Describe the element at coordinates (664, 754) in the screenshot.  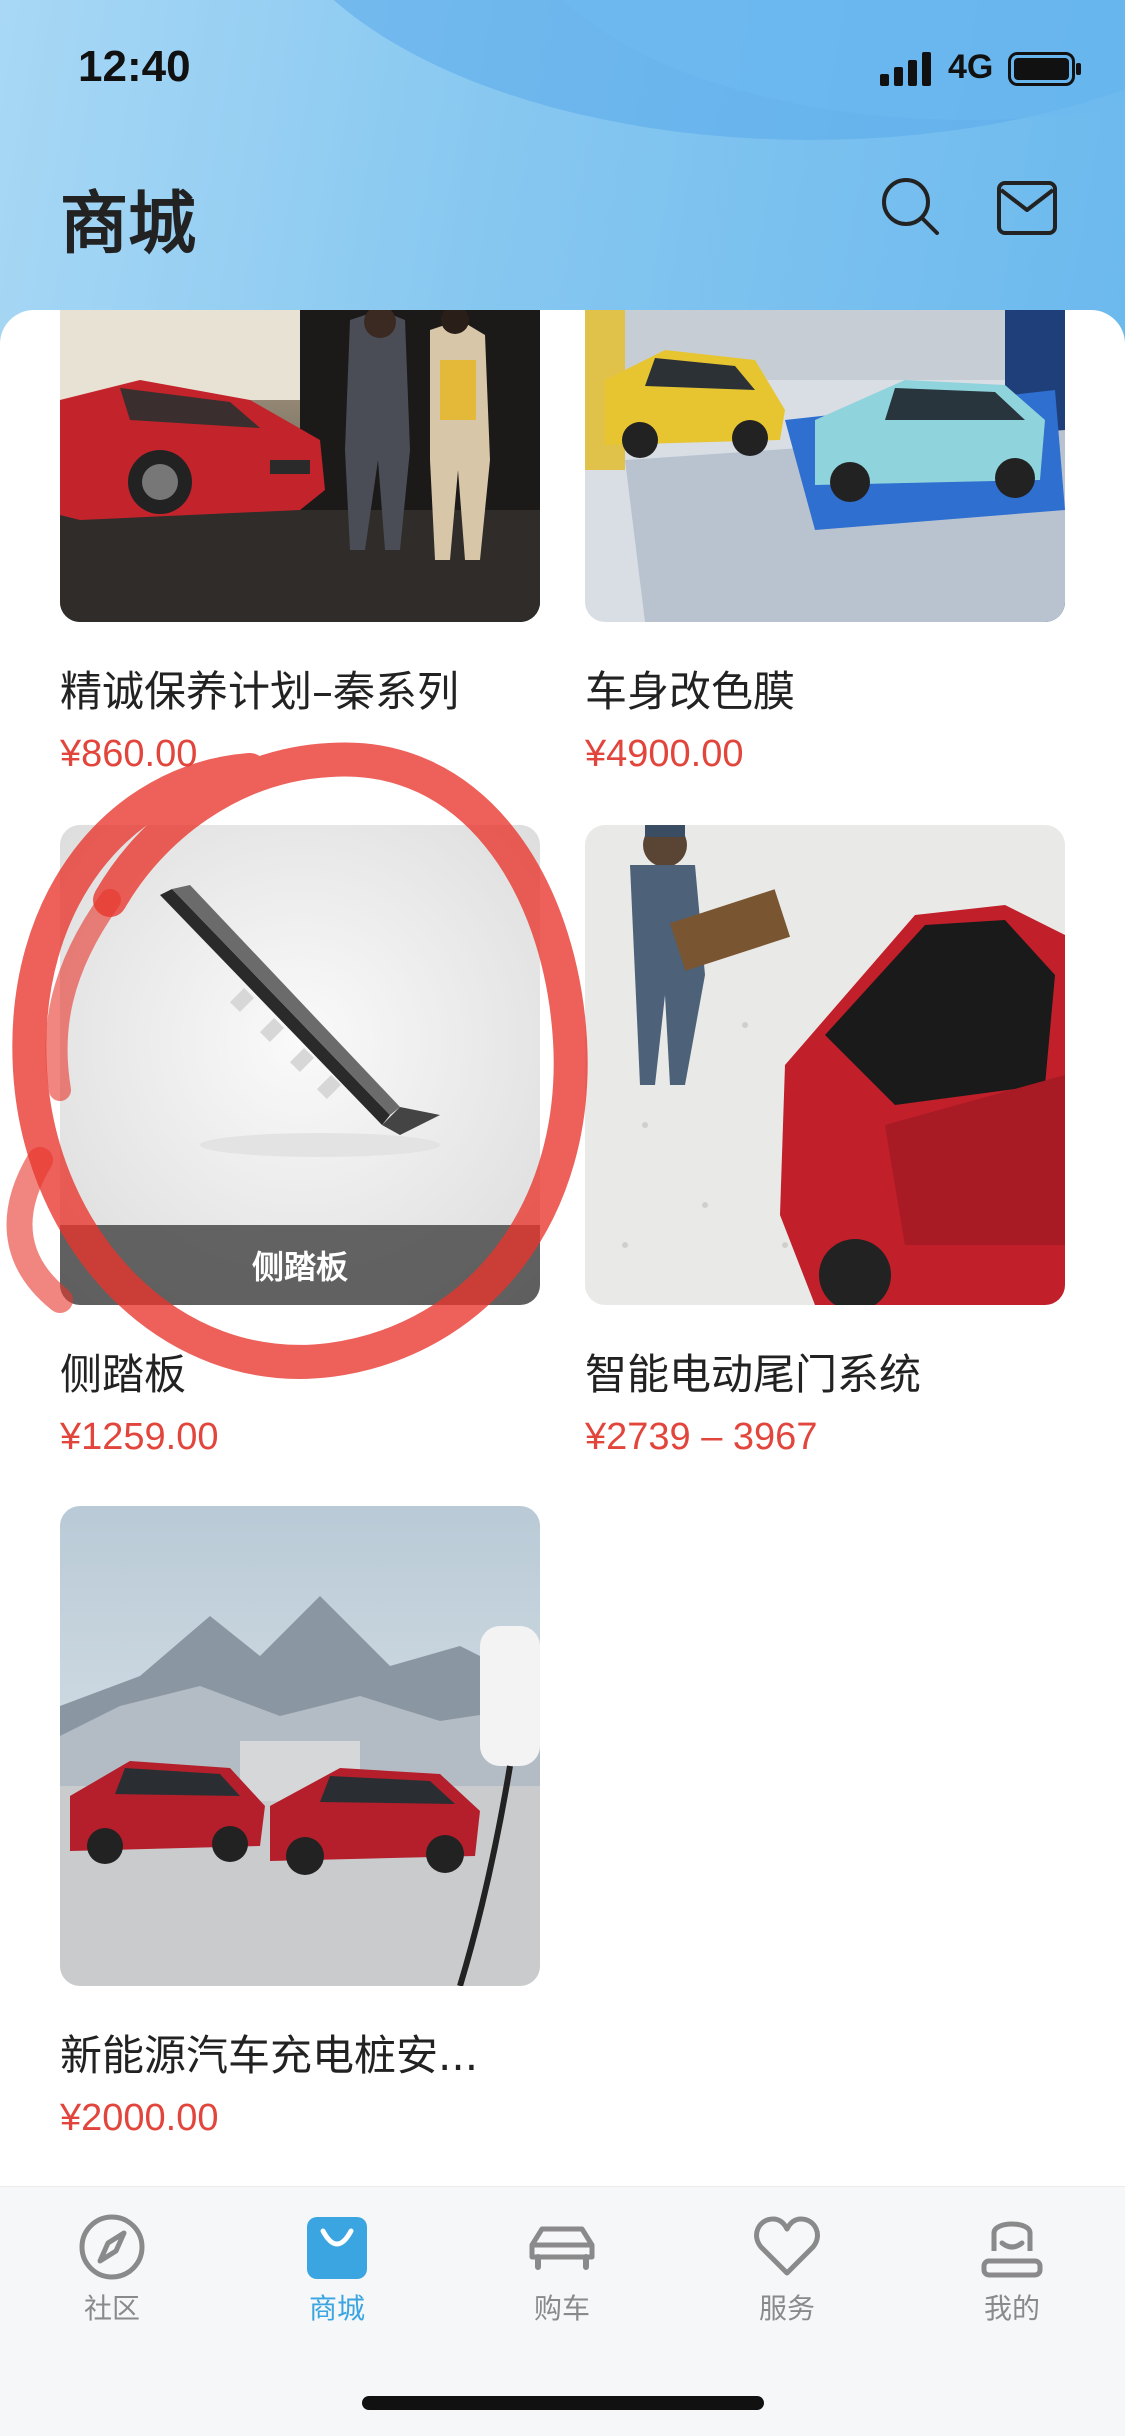
I see `product-price: ¥4900.00` at that location.